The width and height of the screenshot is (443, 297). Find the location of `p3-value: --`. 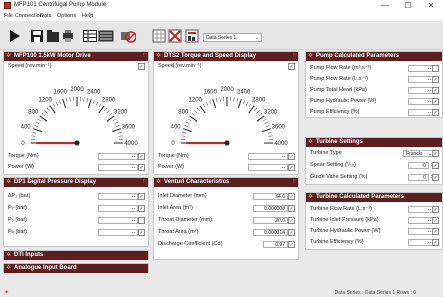

p3-value: -- is located at coordinates (118, 220).